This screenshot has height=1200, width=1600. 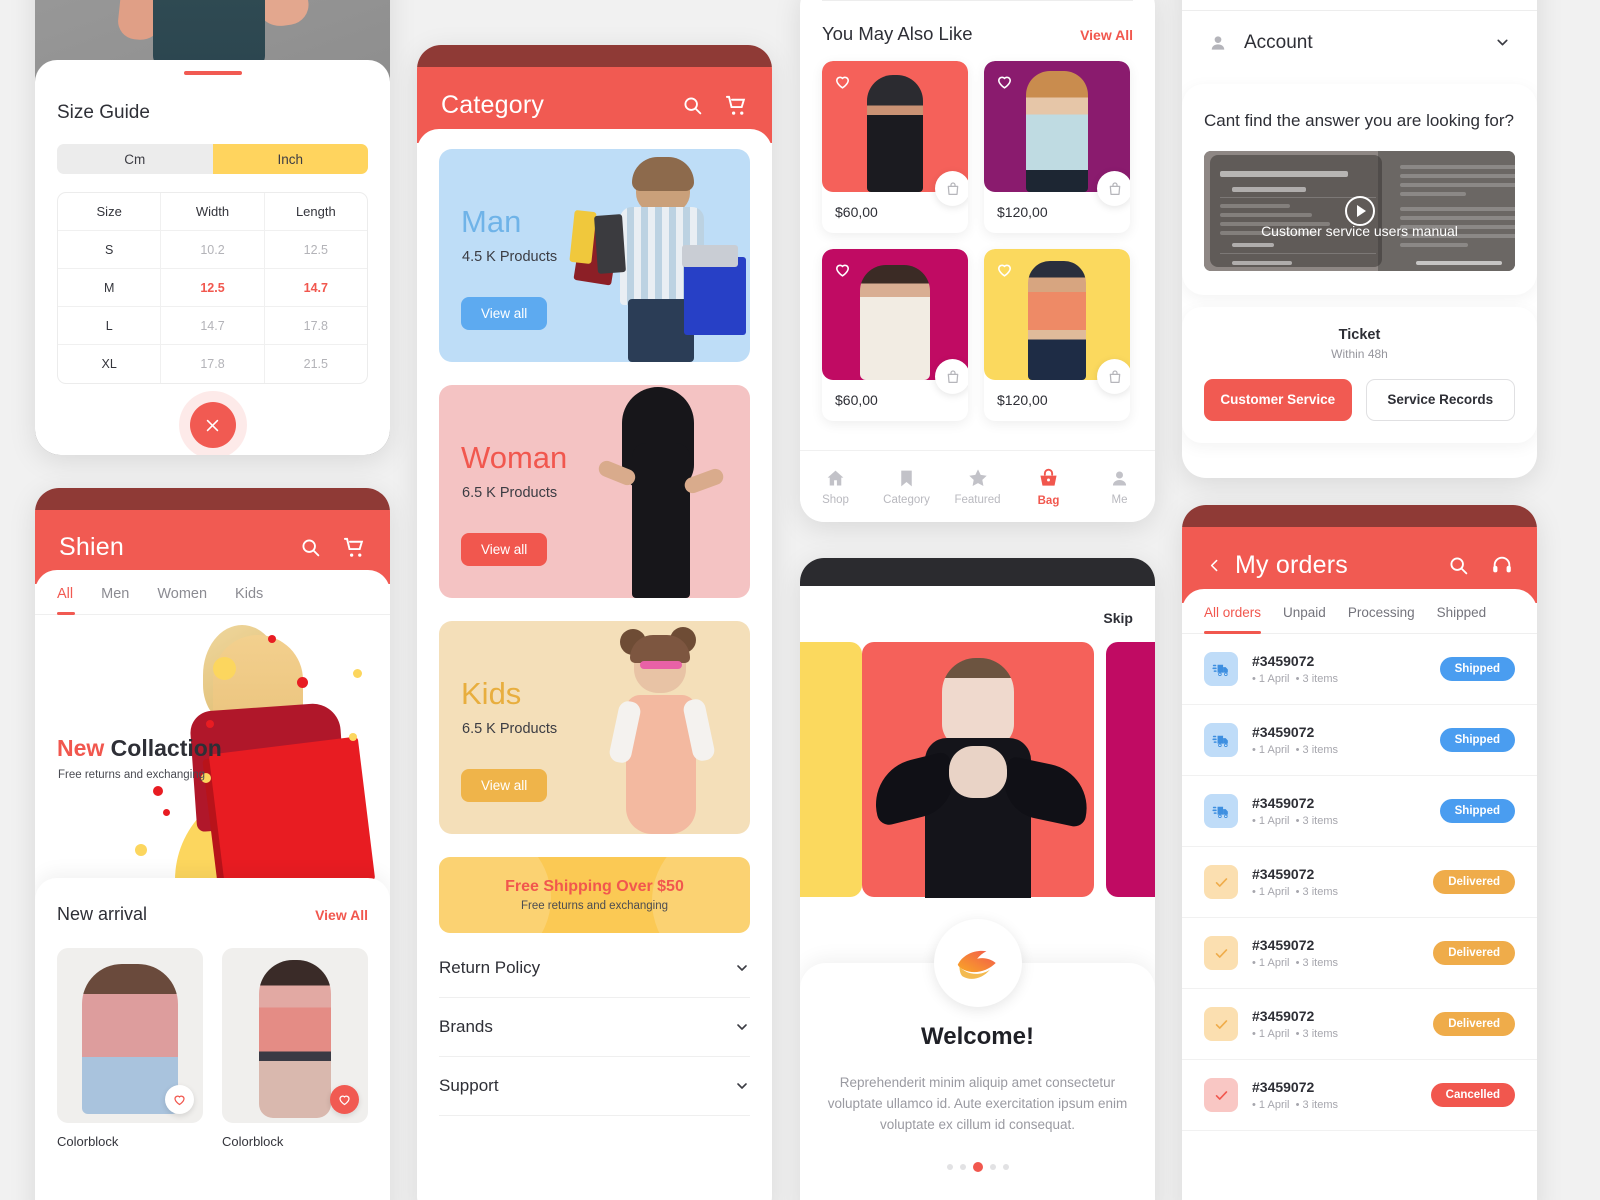 I want to click on view-all-link: View All, so click(x=1106, y=35).